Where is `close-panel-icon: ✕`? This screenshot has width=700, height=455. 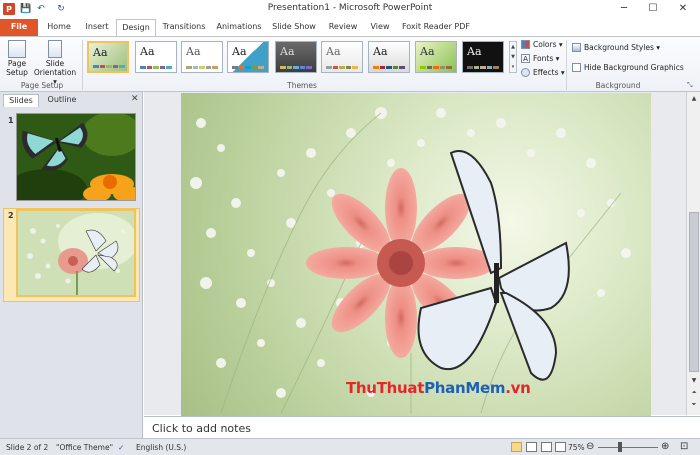 close-panel-icon: ✕ is located at coordinates (135, 99).